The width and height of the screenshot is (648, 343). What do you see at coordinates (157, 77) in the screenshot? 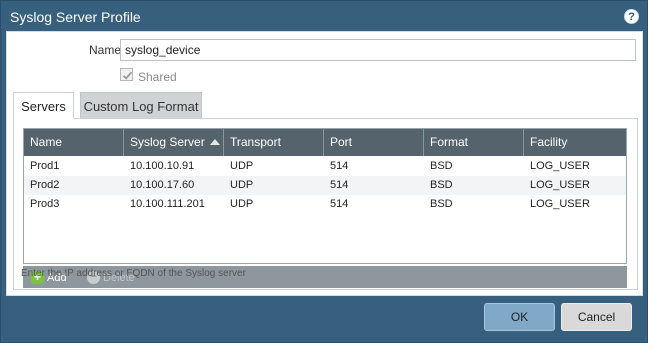
I see `shared-label: Shared` at bounding box center [157, 77].